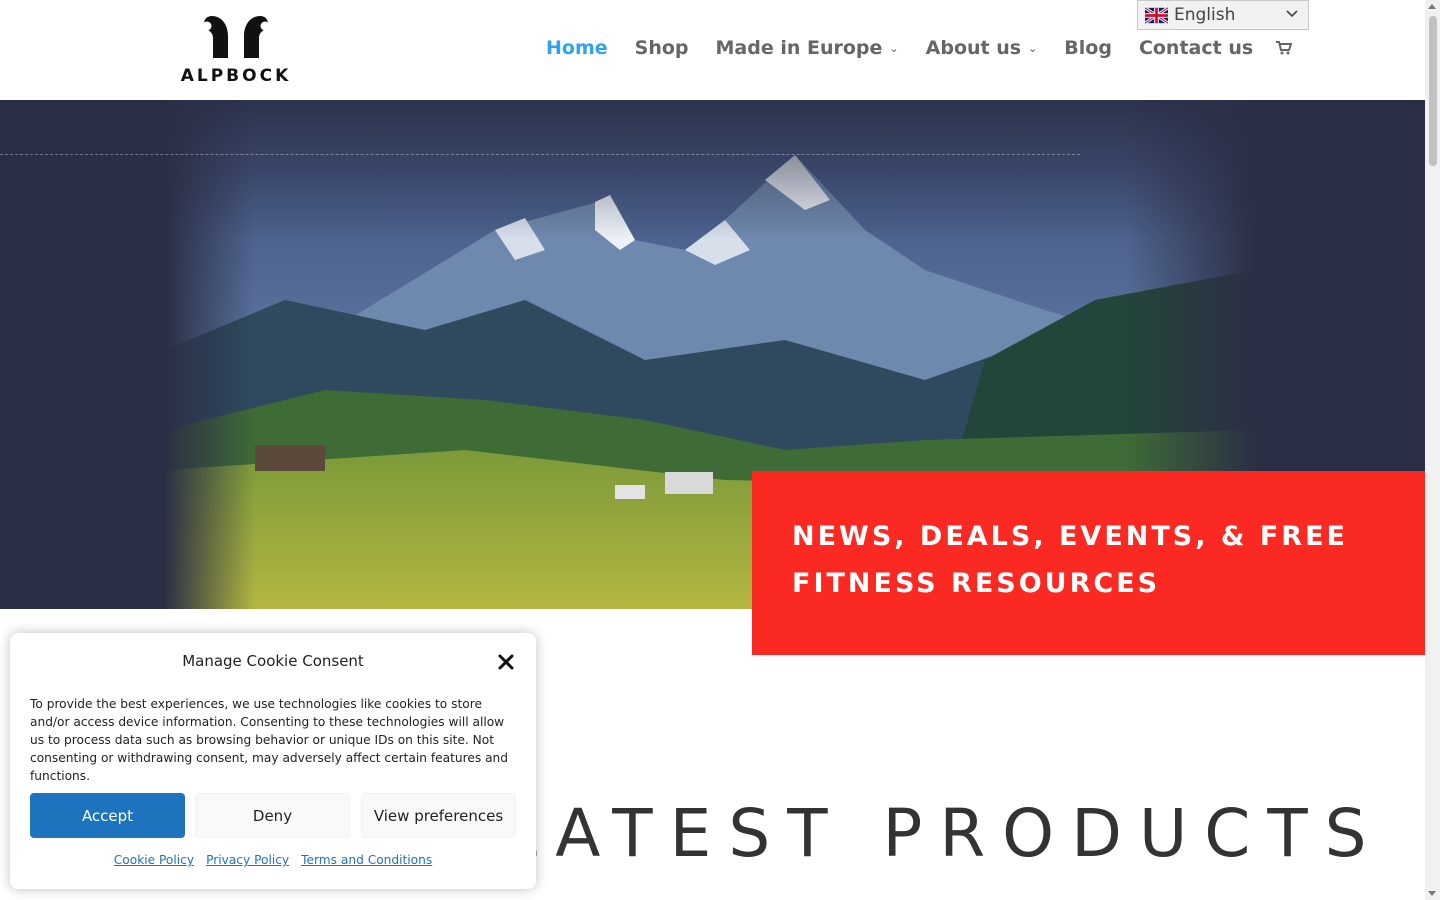  I want to click on nav-label: Shop, so click(661, 48).